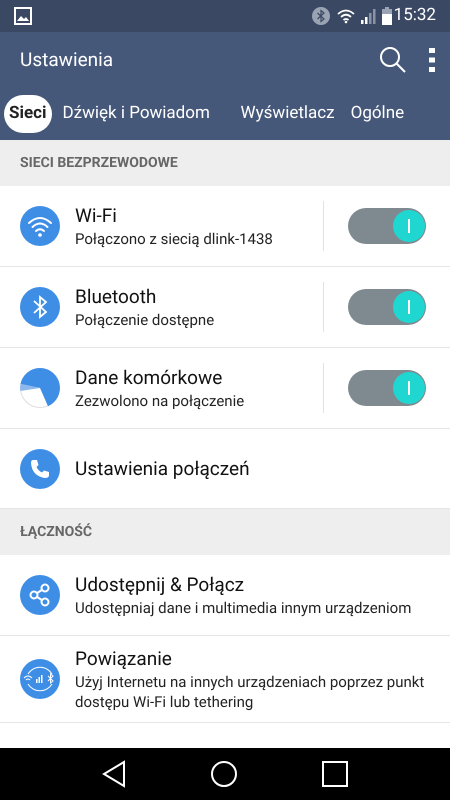  I want to click on clock: 15:32, so click(415, 16).